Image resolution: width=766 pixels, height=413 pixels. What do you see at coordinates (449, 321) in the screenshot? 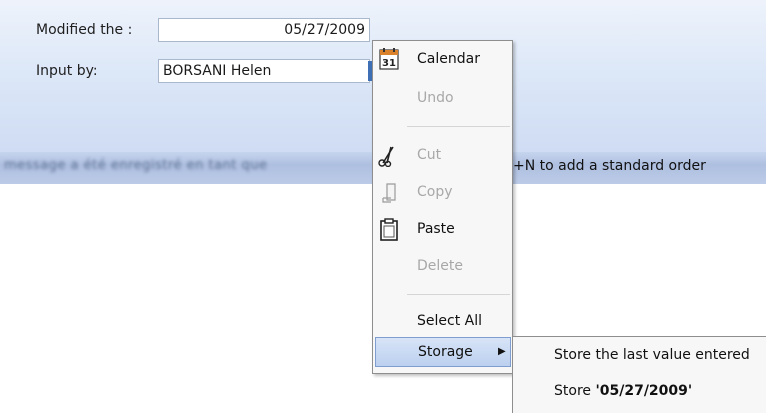
I see `menu-item-label: Select All` at bounding box center [449, 321].